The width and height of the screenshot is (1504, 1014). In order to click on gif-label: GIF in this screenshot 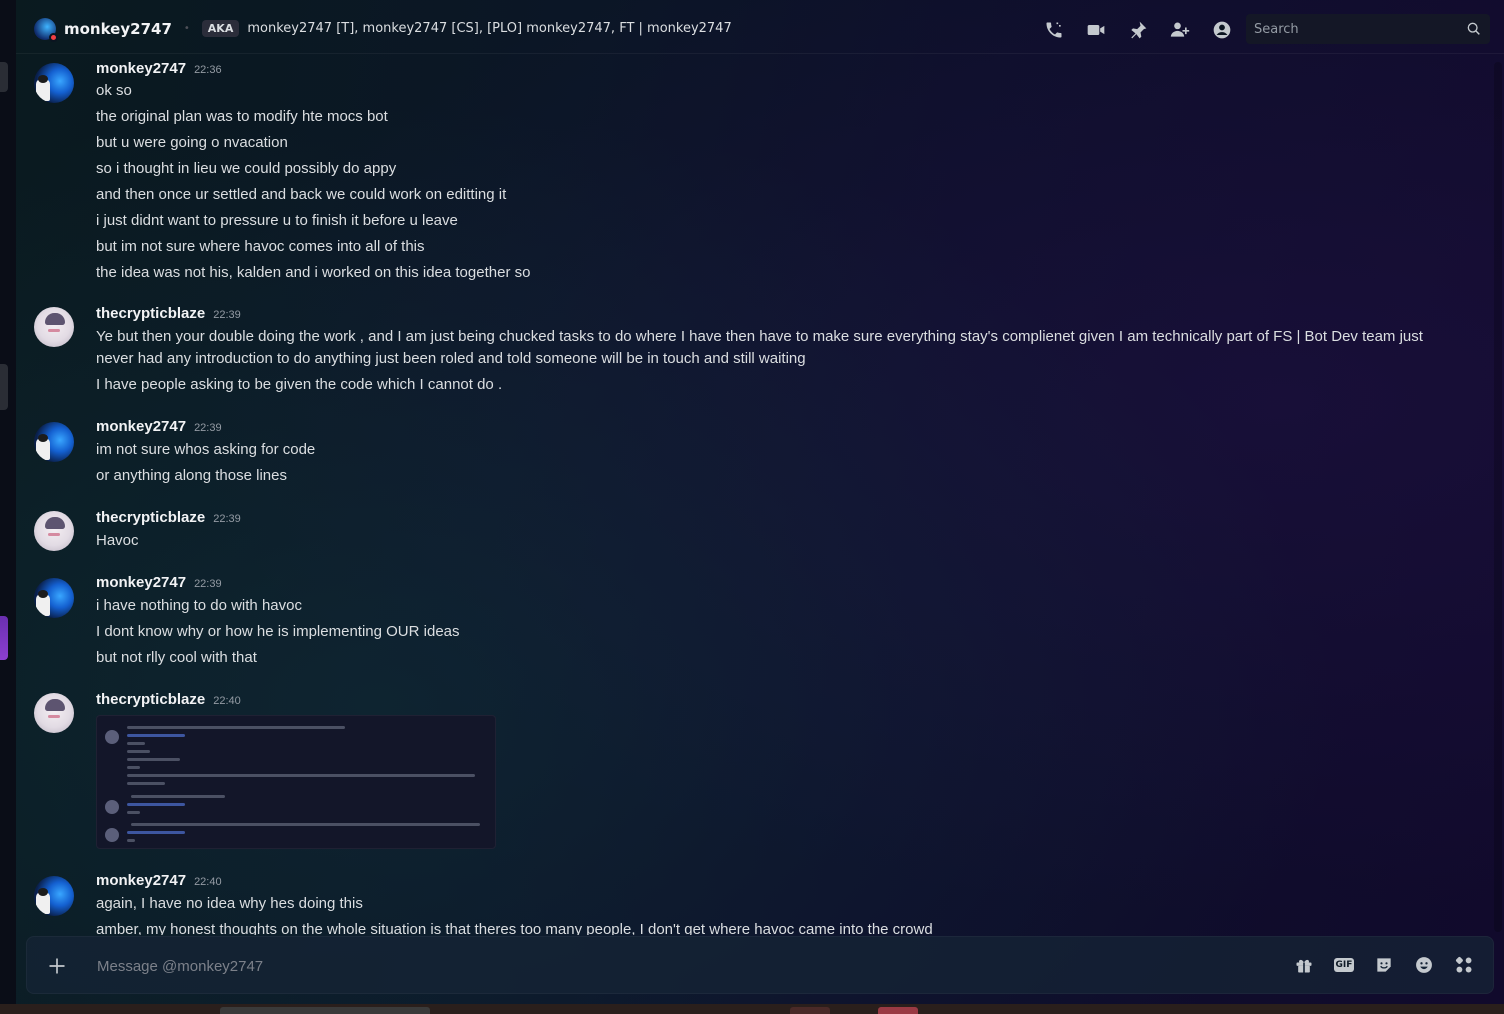, I will do `click(1344, 965)`.